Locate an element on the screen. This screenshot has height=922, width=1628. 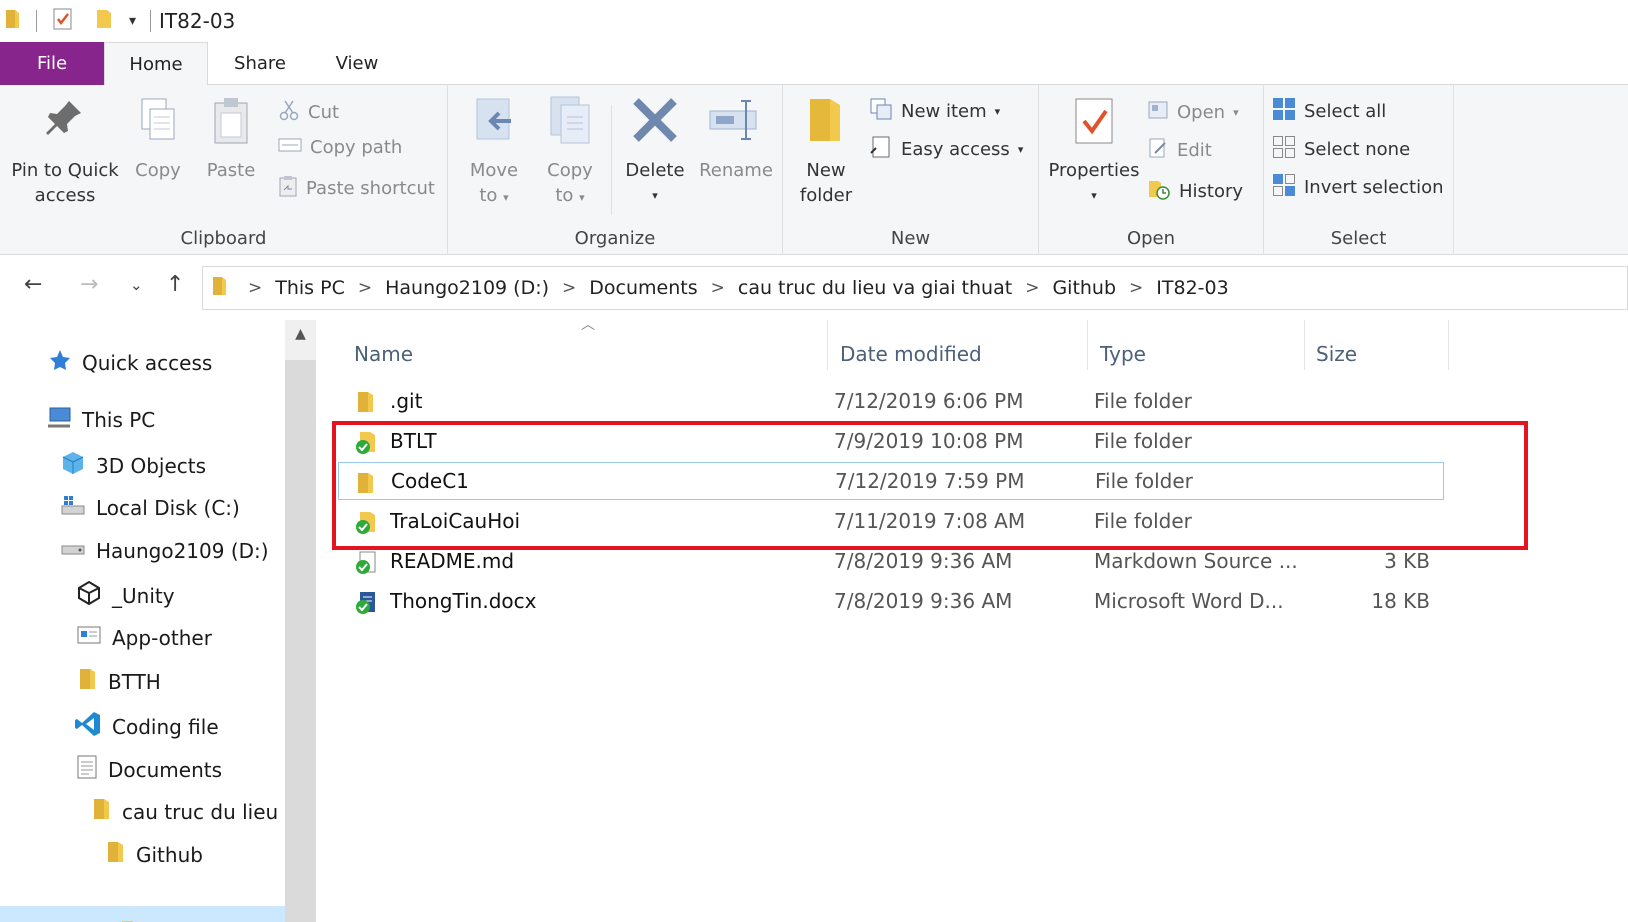
properties-button: Properties ▾ is located at coordinates (1094, 151).